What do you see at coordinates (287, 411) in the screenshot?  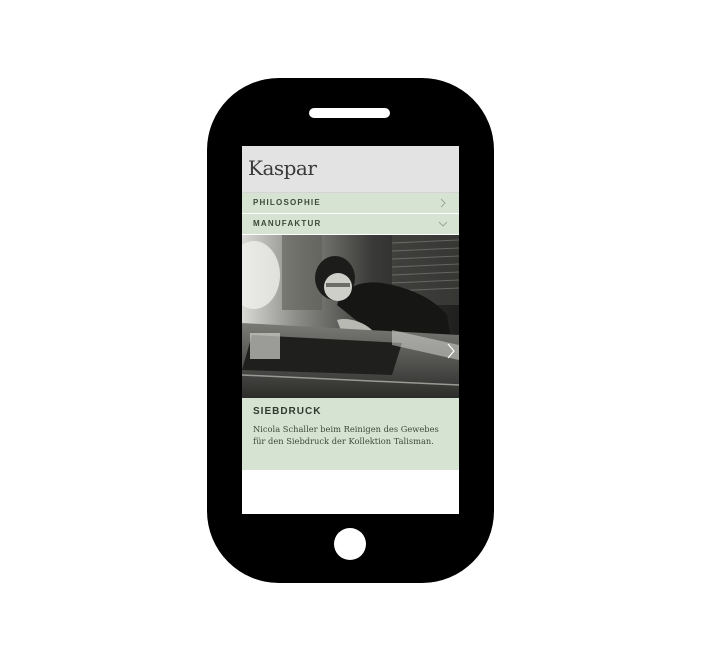 I see `slide-title: SIEBDRUCK` at bounding box center [287, 411].